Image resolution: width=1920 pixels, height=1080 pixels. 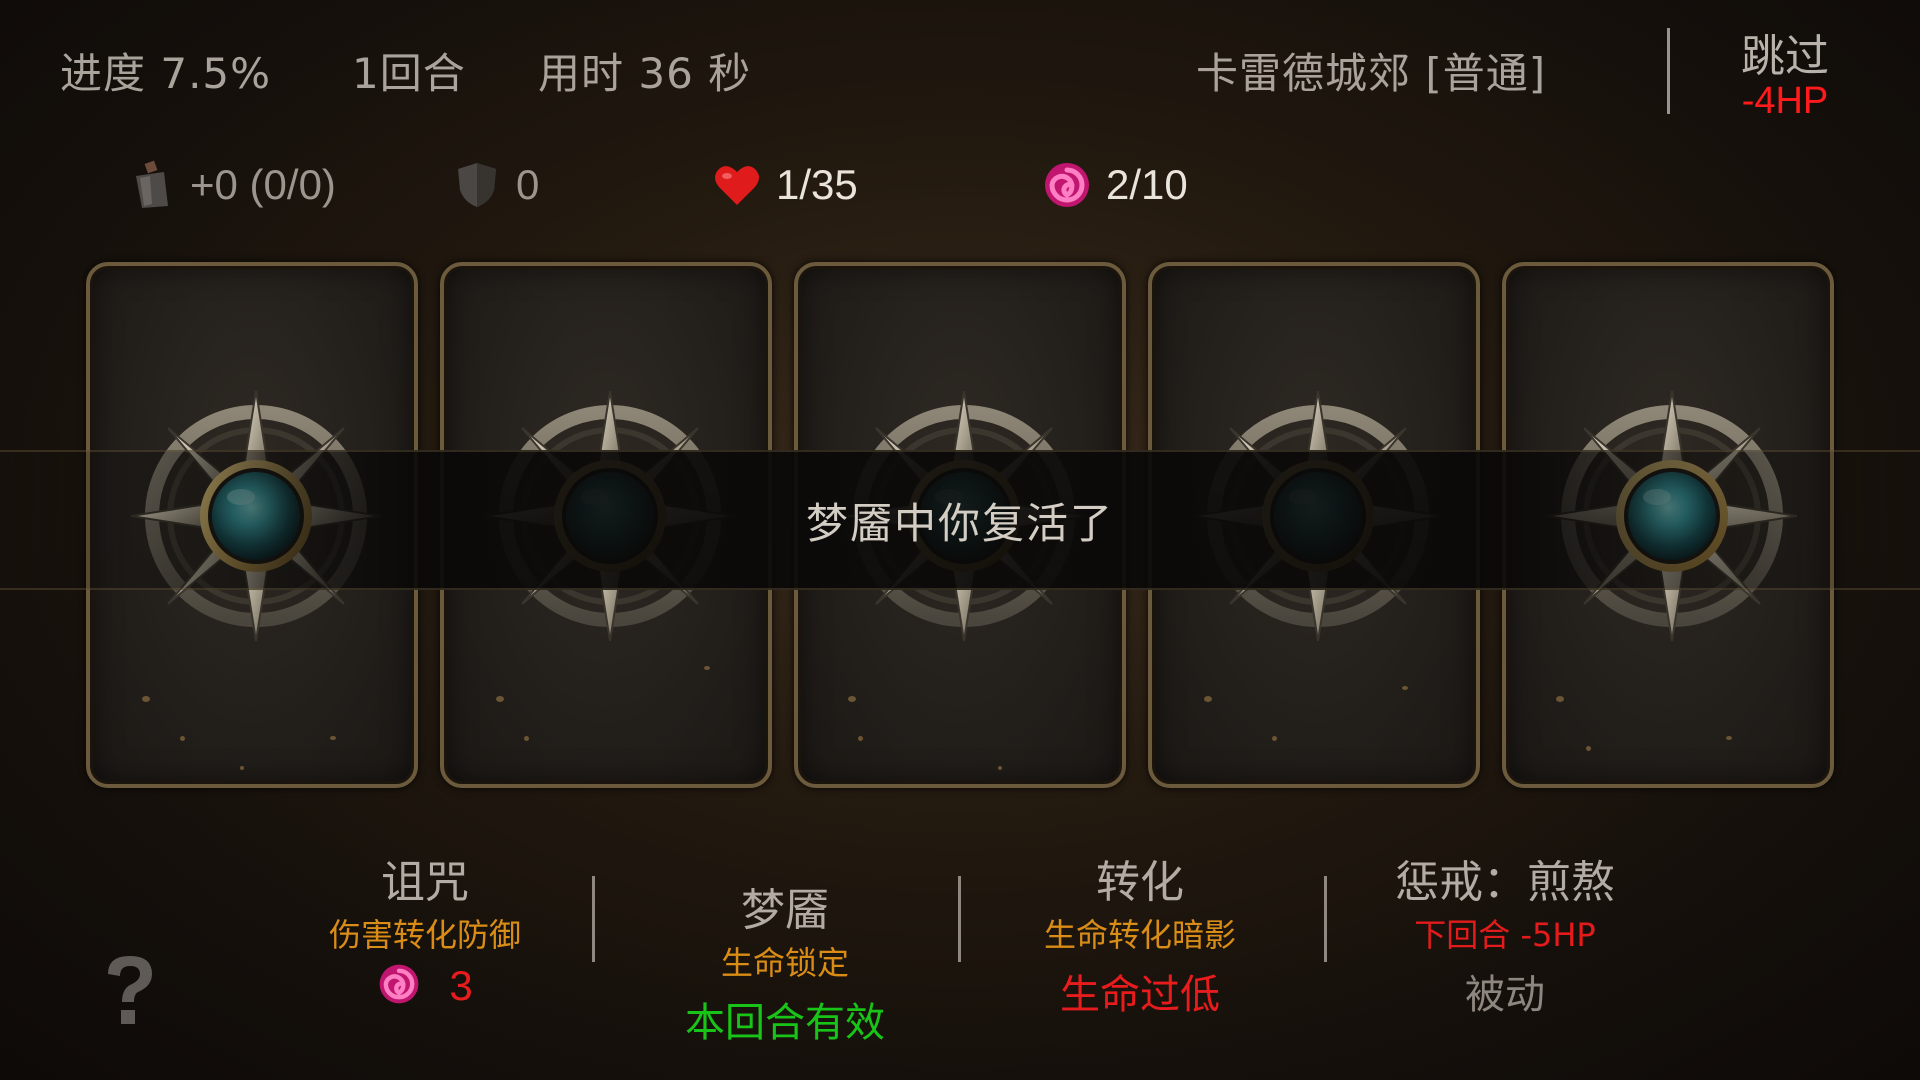 I want to click on effect-convert-subtitle: 生命转化暗影, so click(x=1139, y=935).